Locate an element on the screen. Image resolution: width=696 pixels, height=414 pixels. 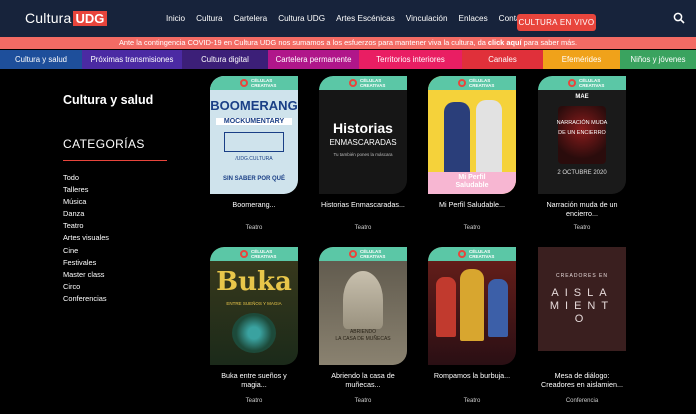
section-title: Cultura y salud is located at coordinates (108, 100).